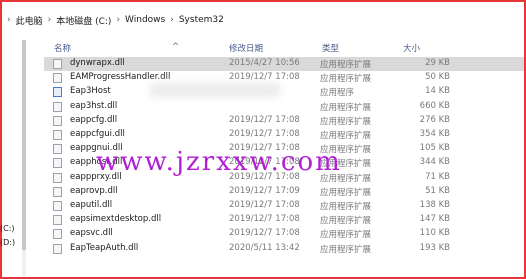 Image resolution: width=526 pixels, height=279 pixels. What do you see at coordinates (264, 247) in the screenshot?
I see `file-date: 2020/5/11 13:42` at bounding box center [264, 247].